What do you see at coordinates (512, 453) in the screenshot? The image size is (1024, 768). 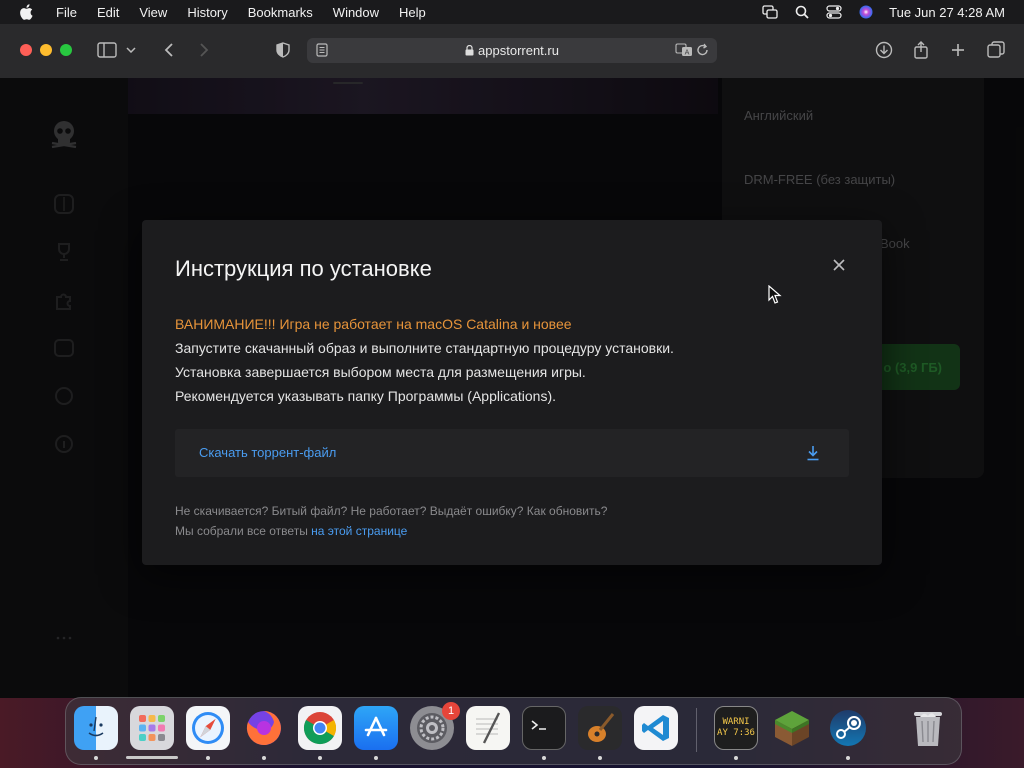 I see `download-torrent-button: Скачать торрент-файл` at bounding box center [512, 453].